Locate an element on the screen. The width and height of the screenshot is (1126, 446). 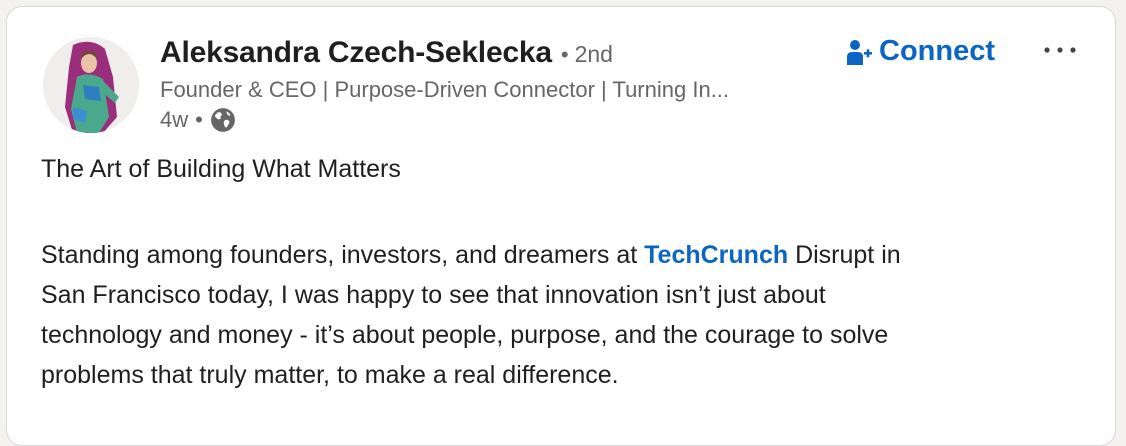
more-options-button is located at coordinates (1060, 50).